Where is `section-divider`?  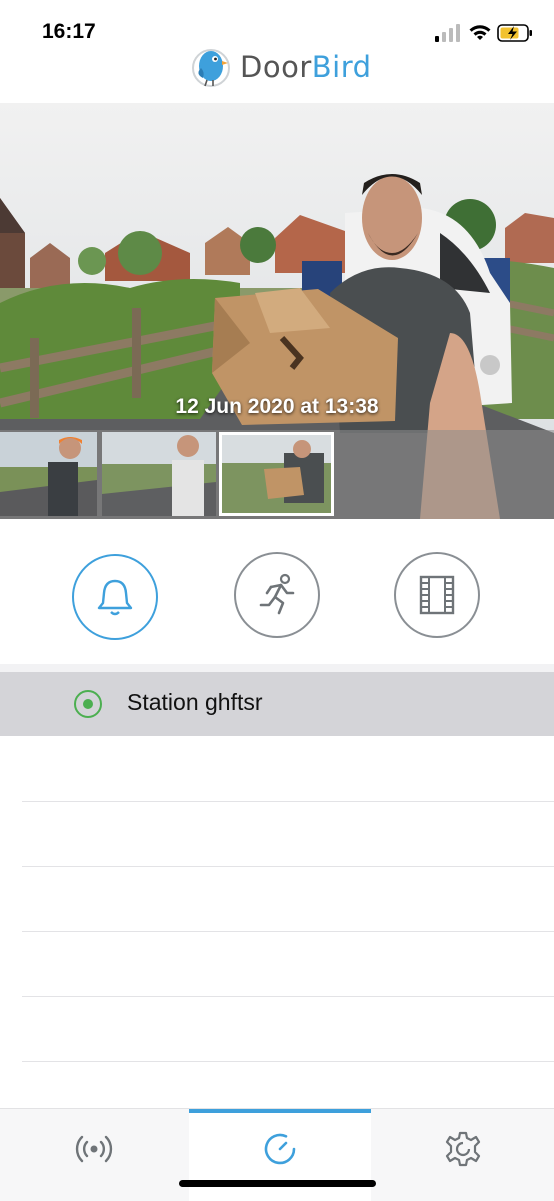
section-divider is located at coordinates (277, 668).